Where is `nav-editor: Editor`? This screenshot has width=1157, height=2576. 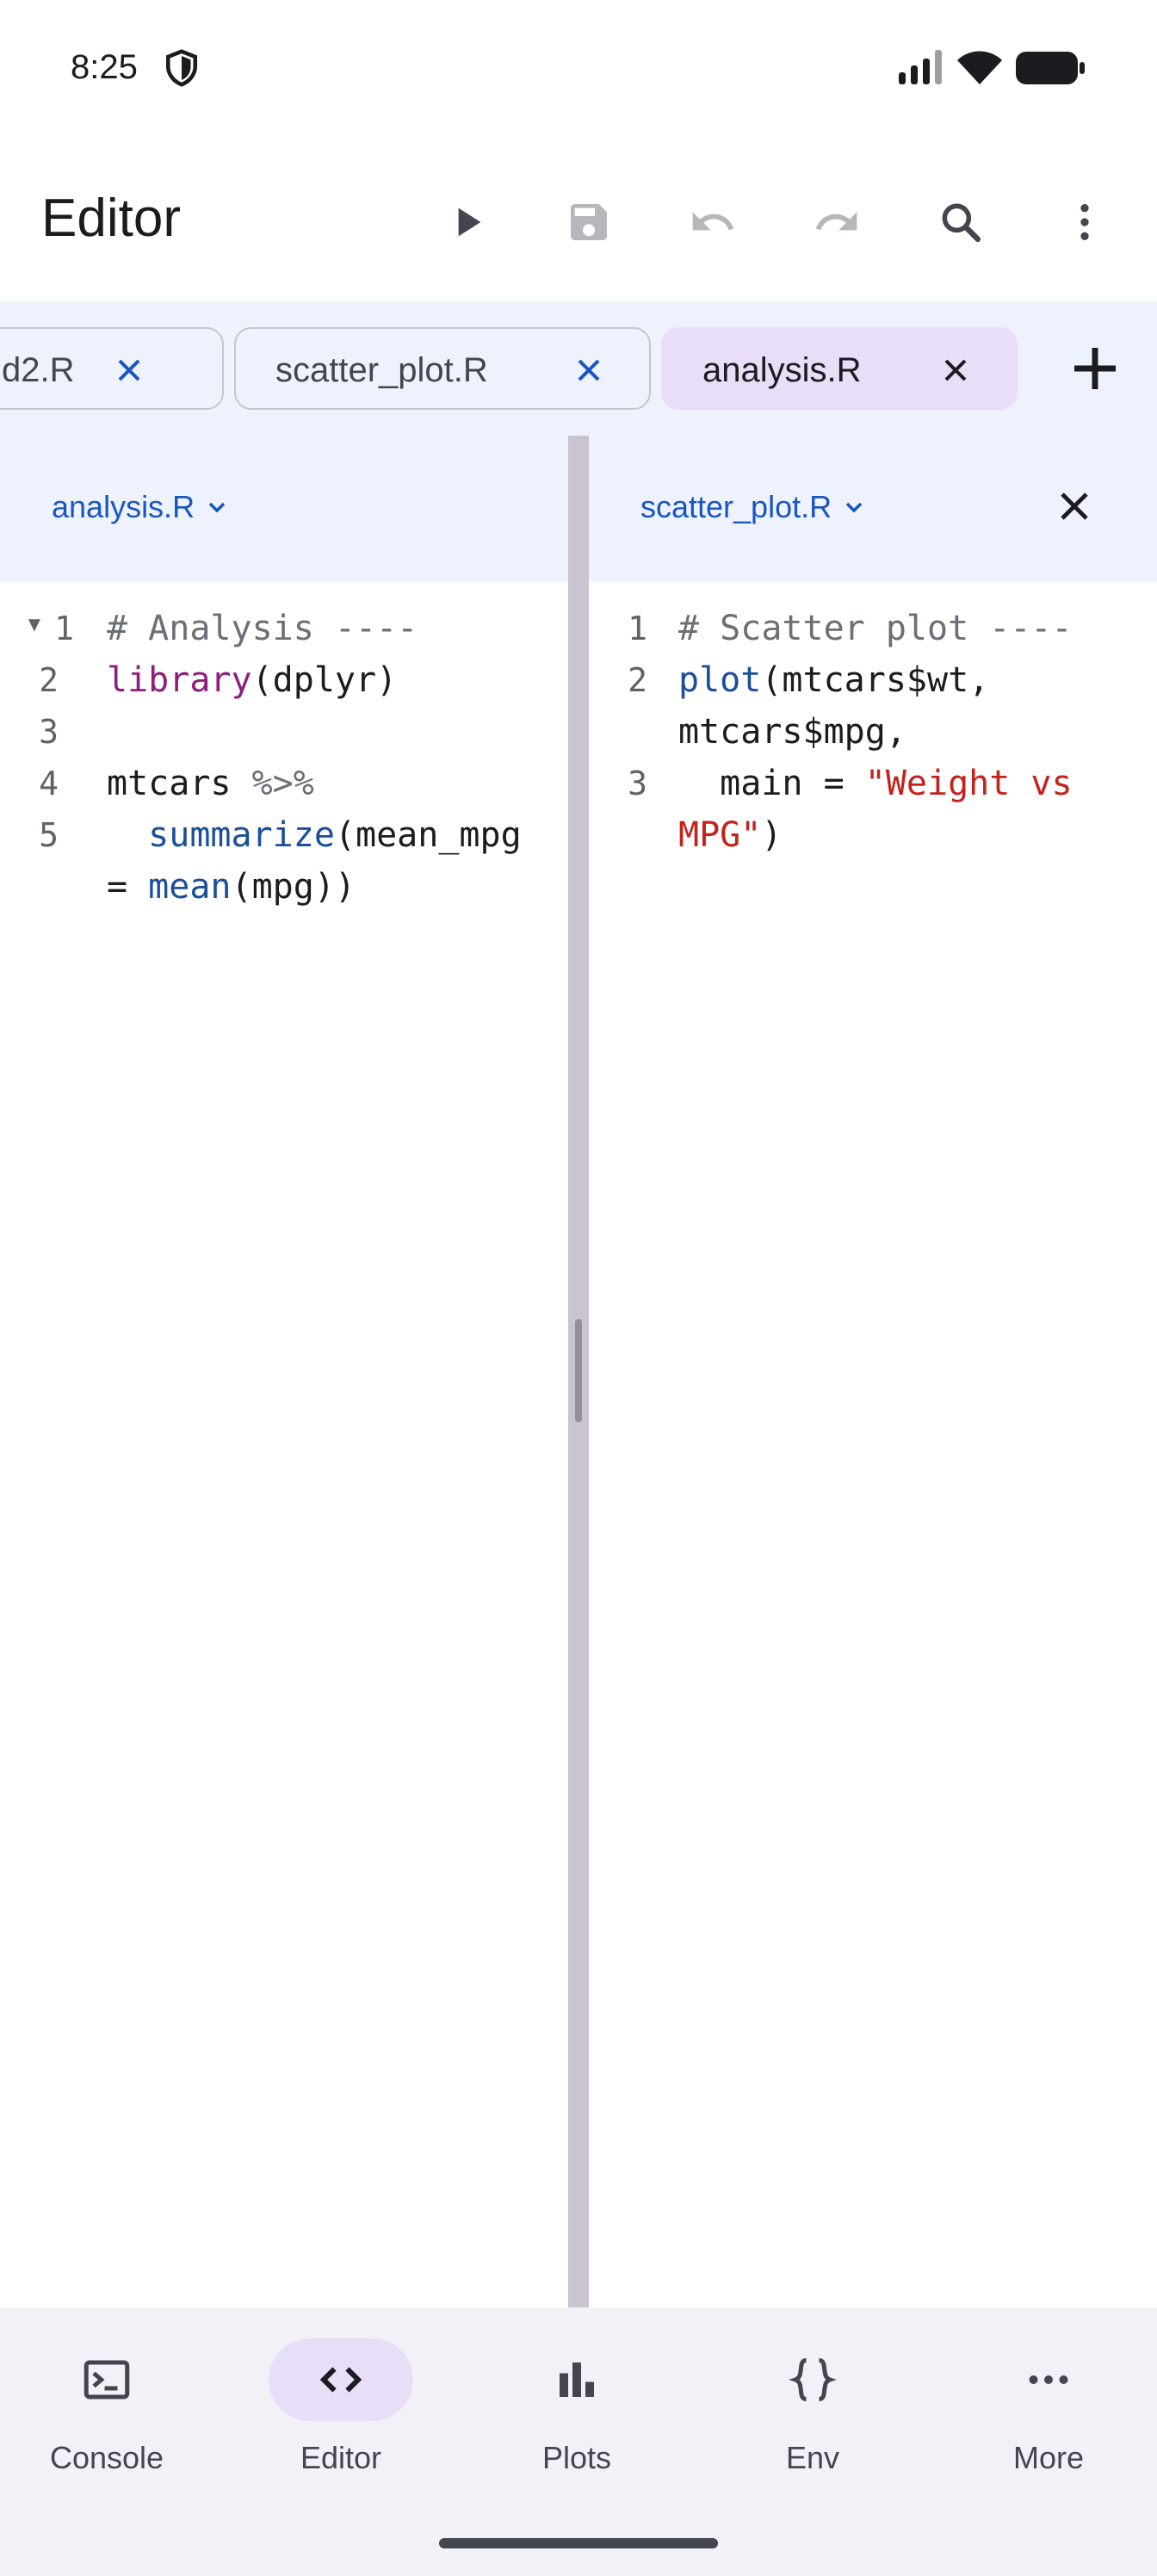
nav-editor: Editor is located at coordinates (341, 2415).